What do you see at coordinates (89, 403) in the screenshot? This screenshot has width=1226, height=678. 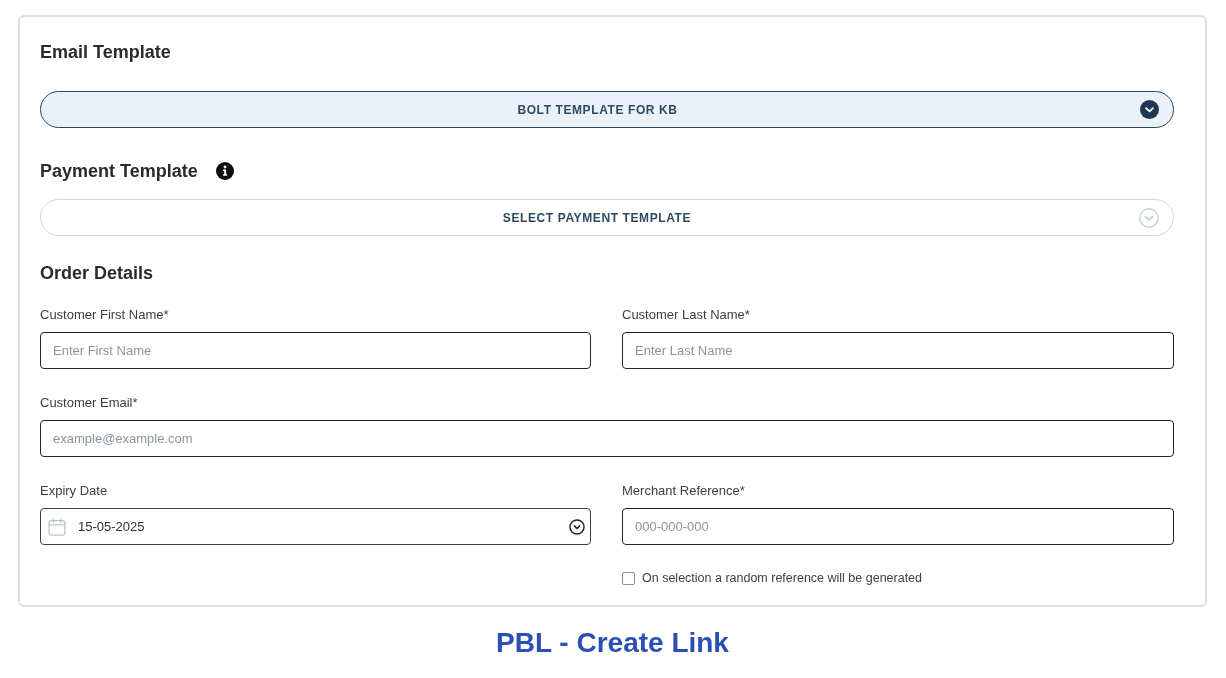 I see `field-label: Customer Email*` at bounding box center [89, 403].